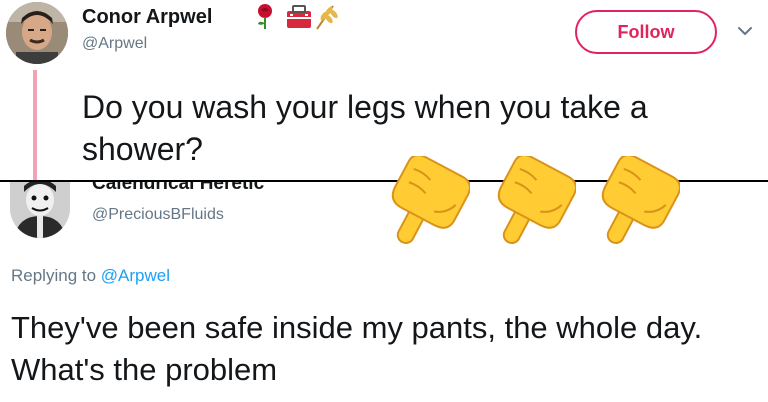 The width and height of the screenshot is (768, 402). I want to click on name-emoji-group, so click(298, 17).